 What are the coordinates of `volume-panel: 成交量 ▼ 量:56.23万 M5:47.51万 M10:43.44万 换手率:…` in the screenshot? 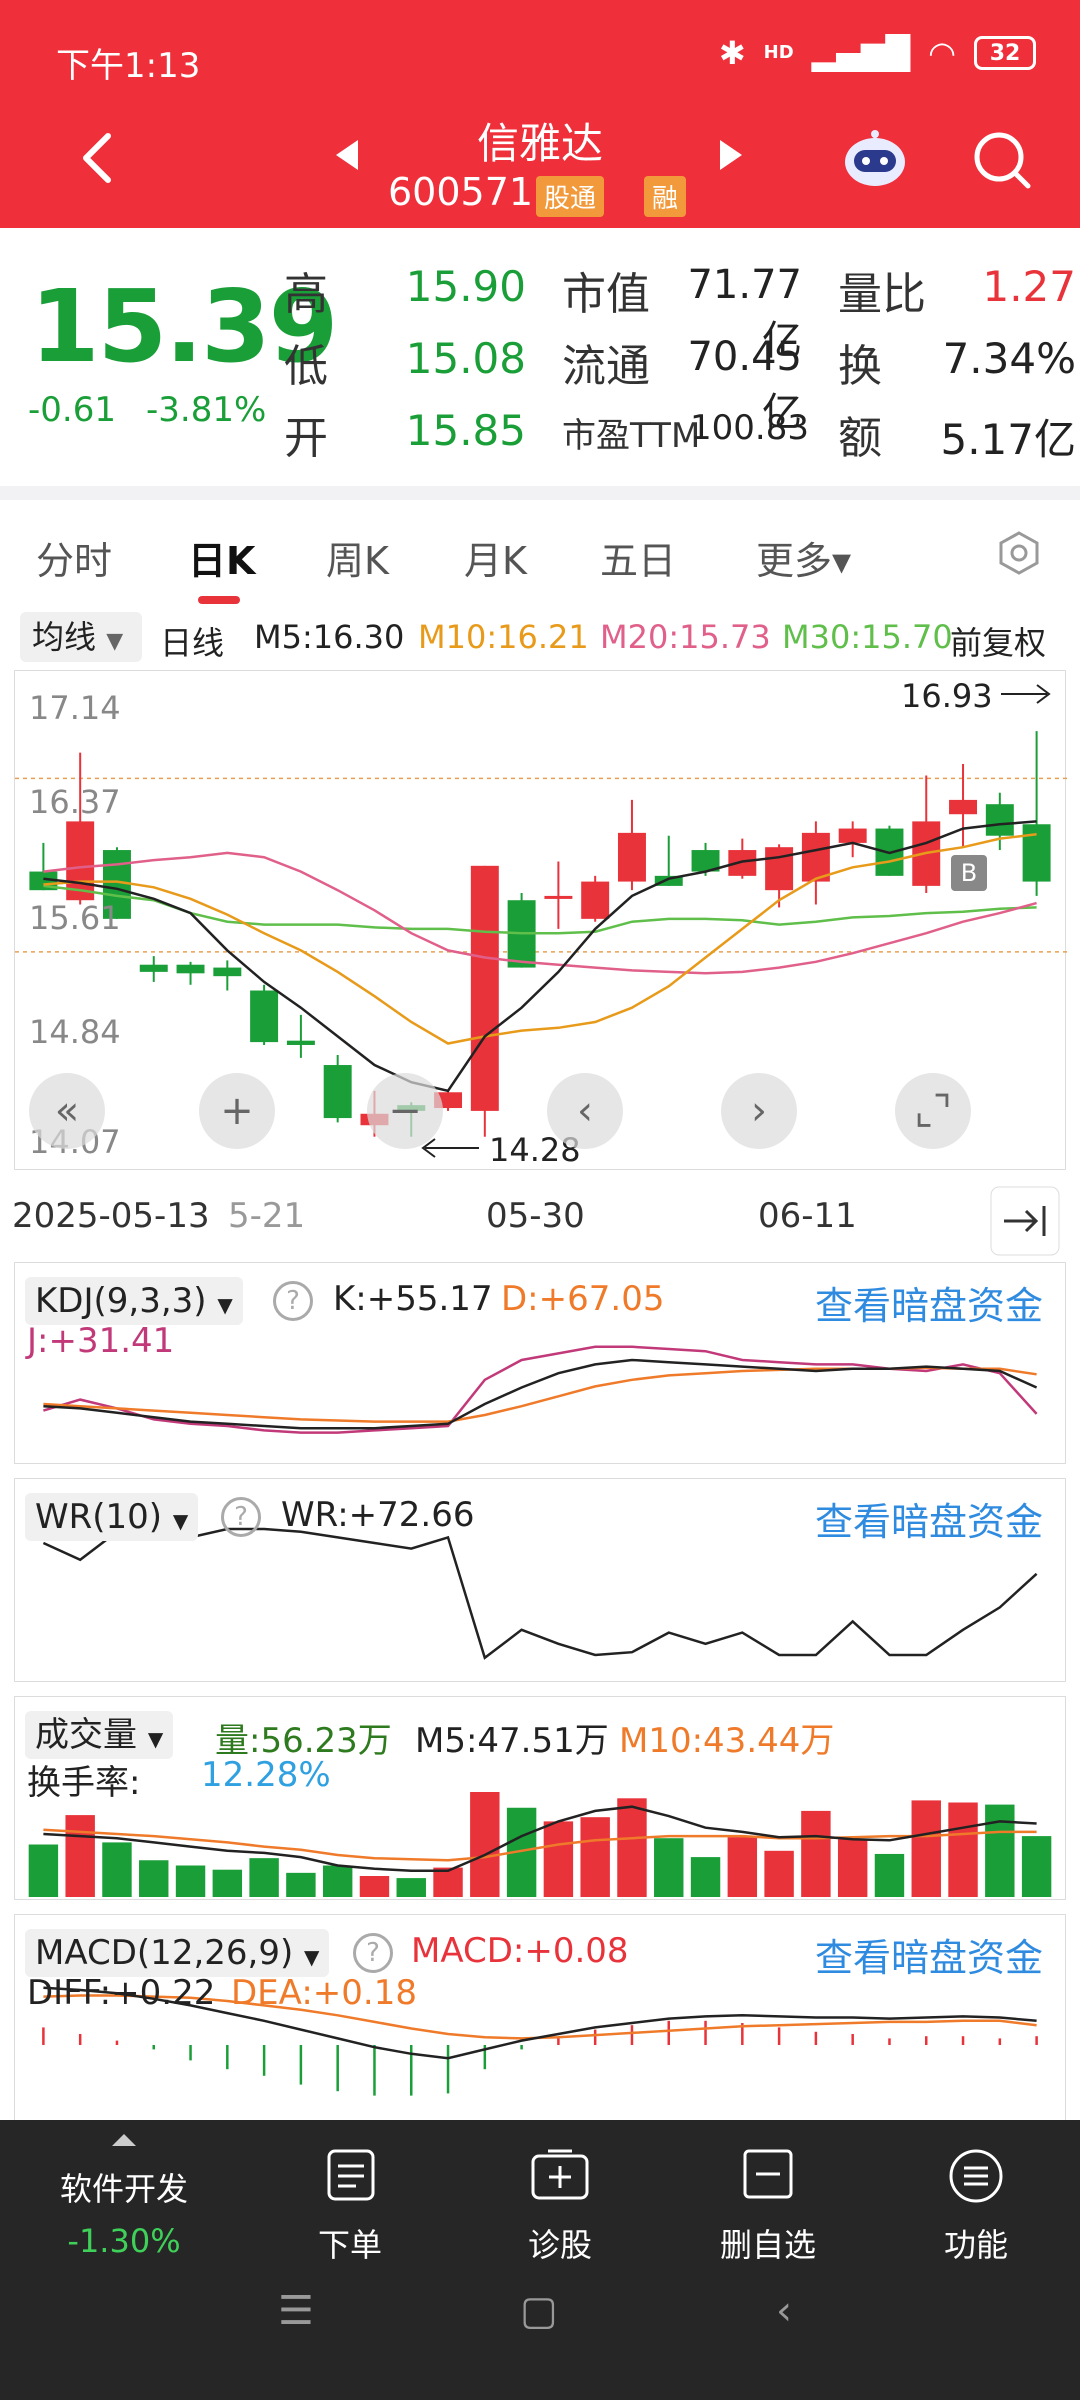 It's located at (540, 1798).